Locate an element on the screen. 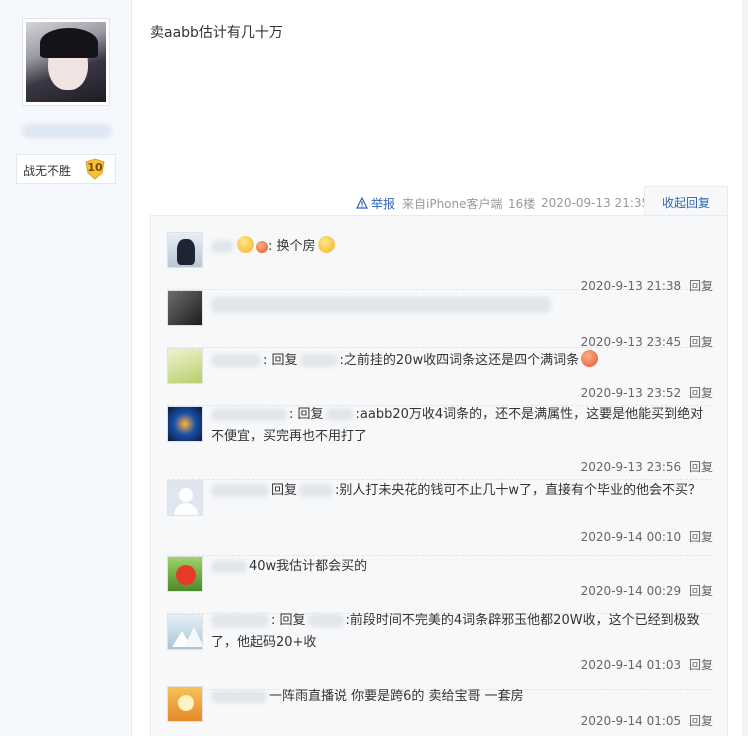 This screenshot has width=748, height=736. post-floor: 16楼 is located at coordinates (522, 203).